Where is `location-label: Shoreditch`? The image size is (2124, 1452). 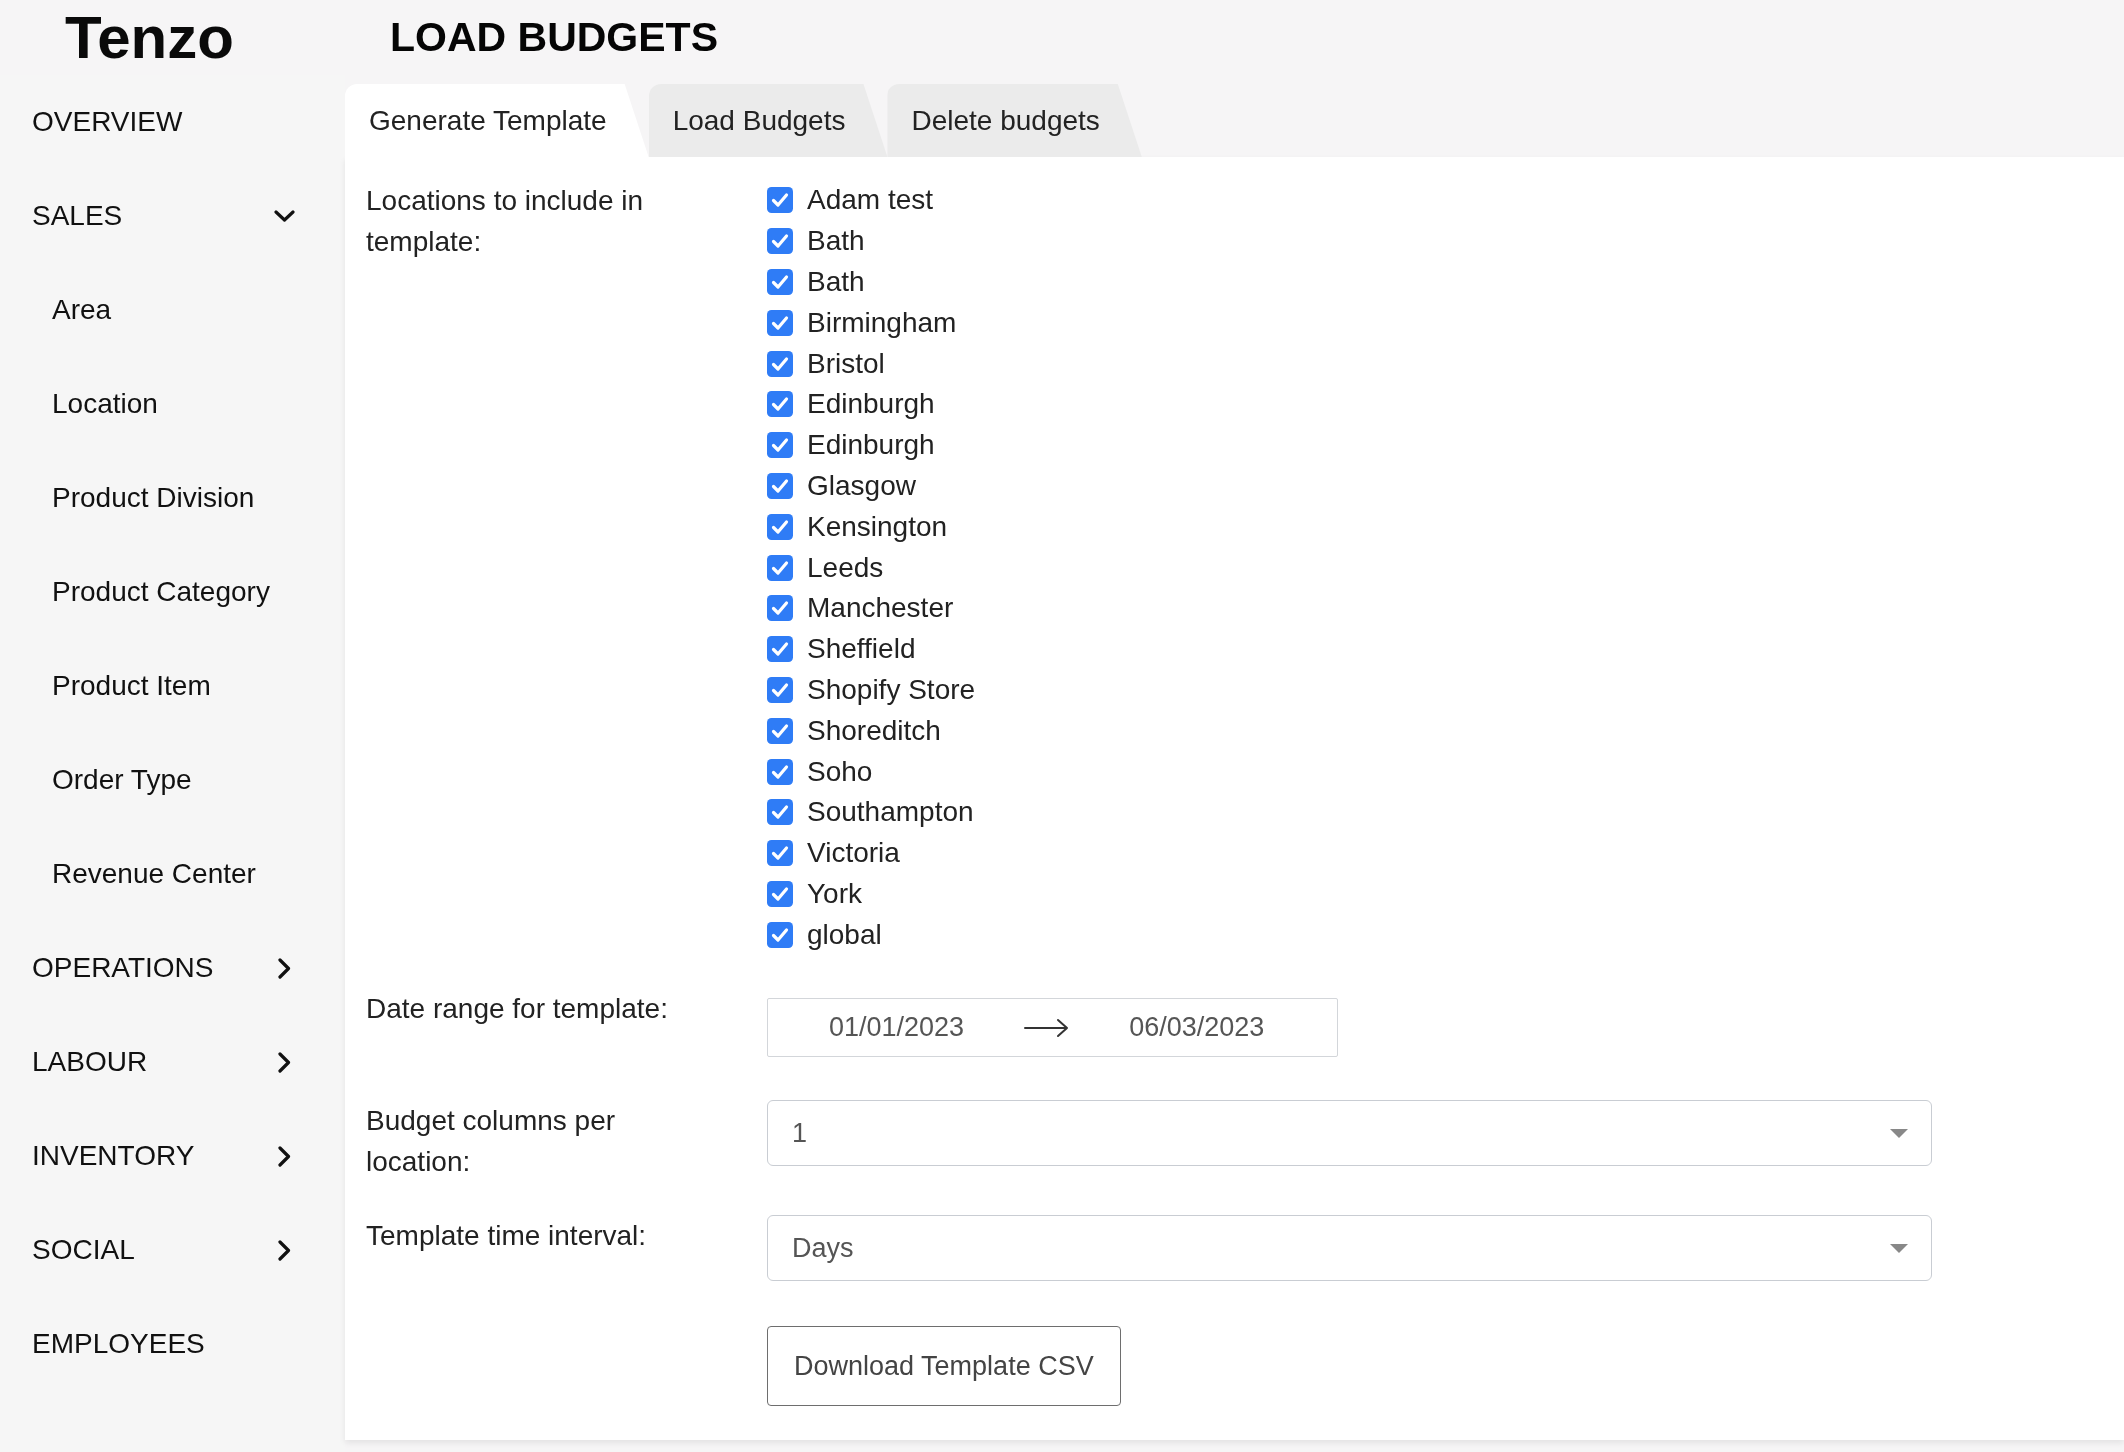
location-label: Shoreditch is located at coordinates (874, 730).